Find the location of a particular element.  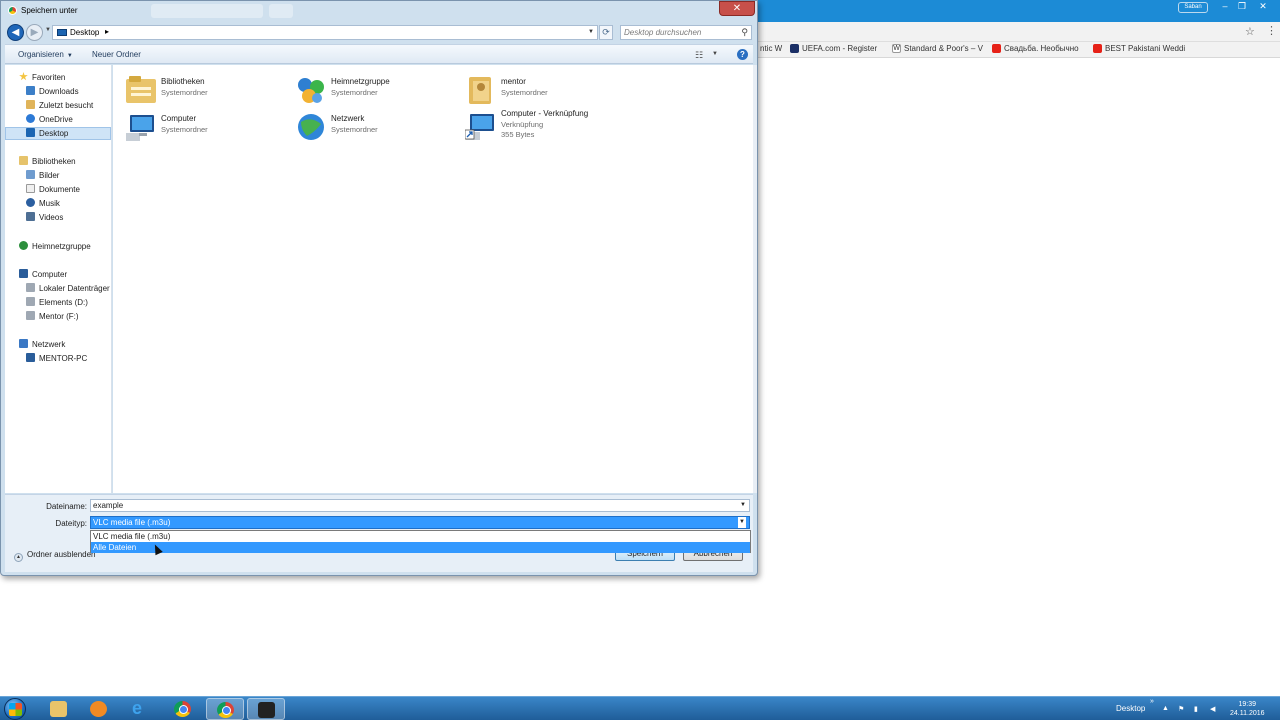

scrollbar is located at coordinates (755, 279).